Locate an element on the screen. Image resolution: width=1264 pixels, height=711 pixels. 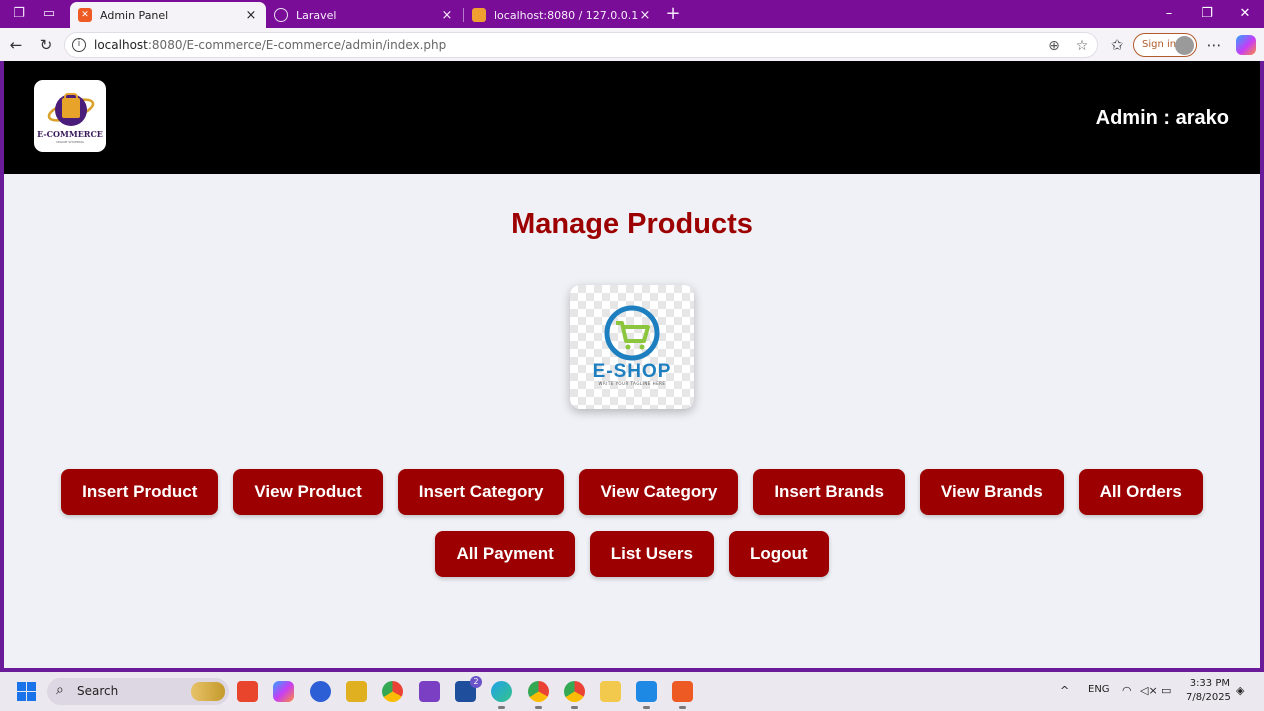
tab-admin-panel: ✕ Admin Panel × is located at coordinates (168, 15).